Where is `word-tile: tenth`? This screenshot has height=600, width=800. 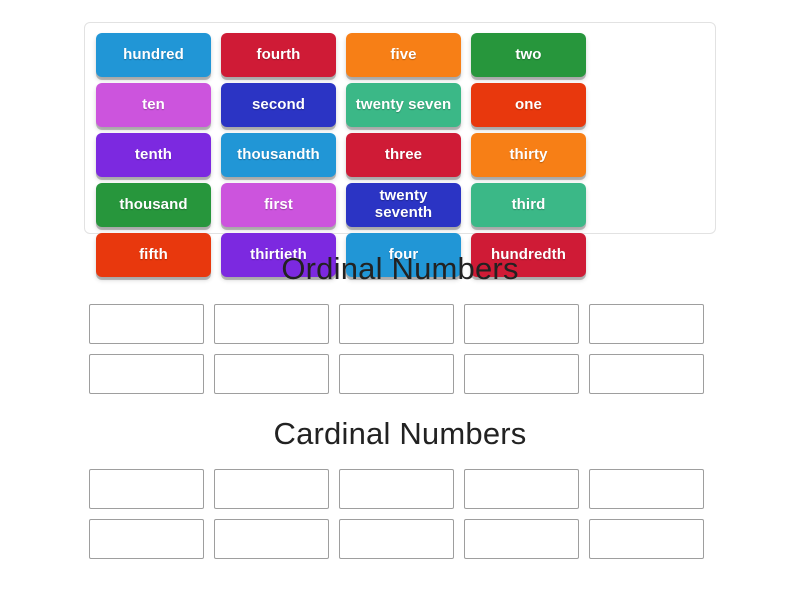 word-tile: tenth is located at coordinates (153, 155).